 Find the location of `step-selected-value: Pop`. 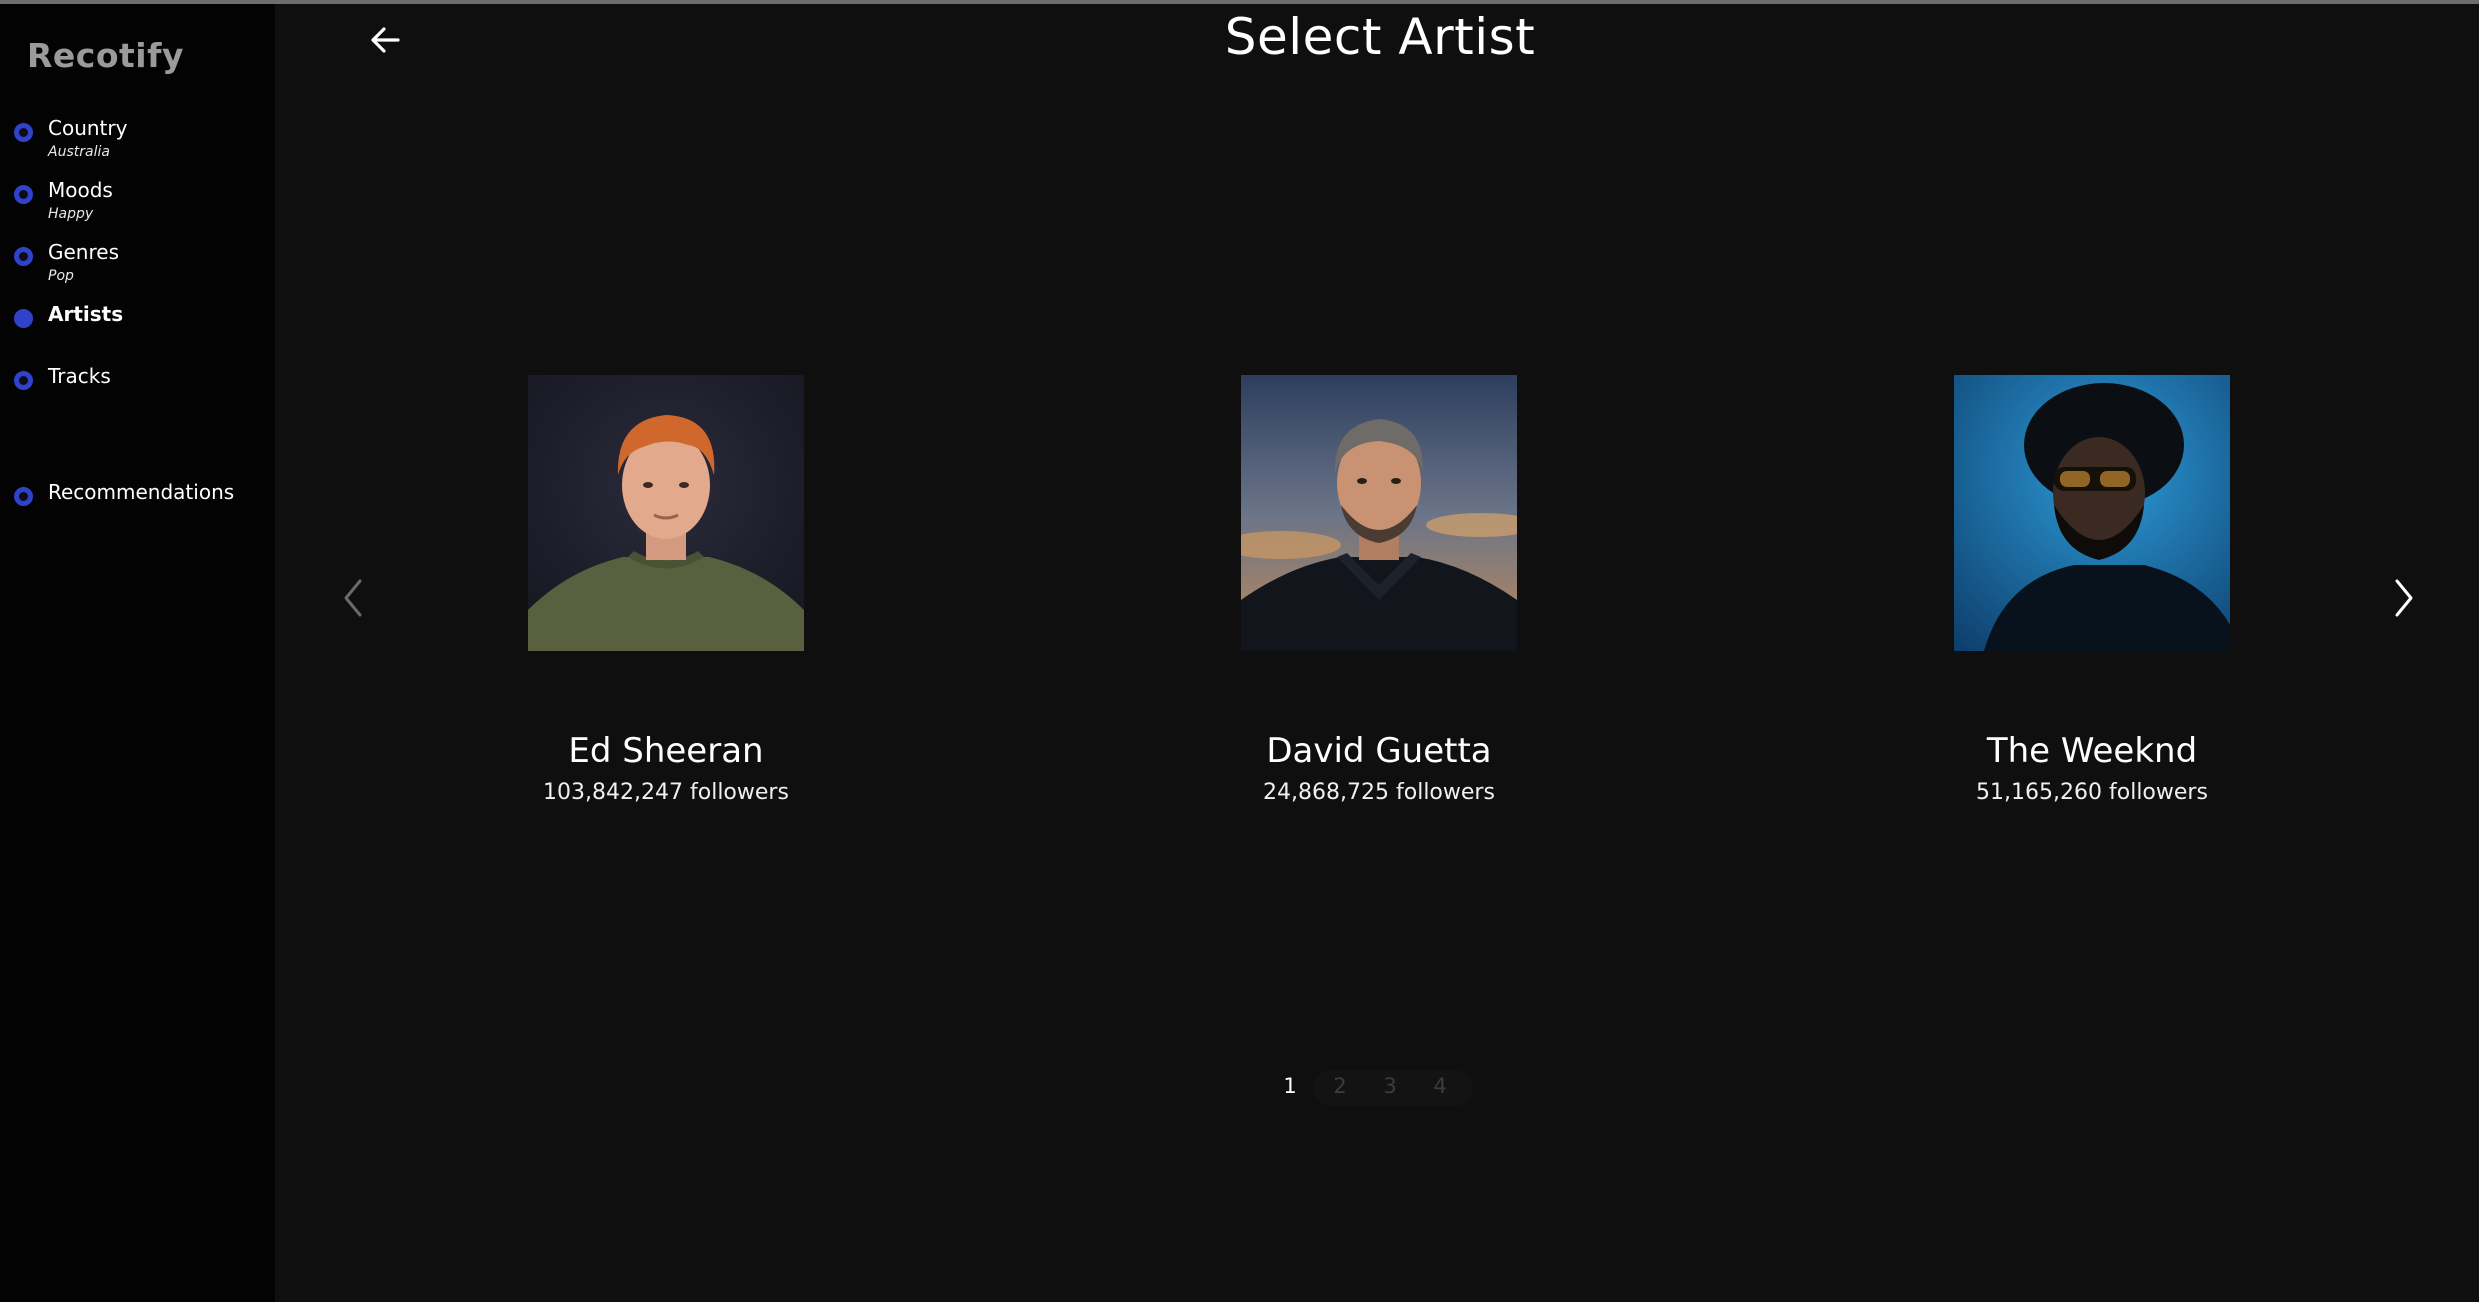

step-selected-value: Pop is located at coordinates (61, 276).